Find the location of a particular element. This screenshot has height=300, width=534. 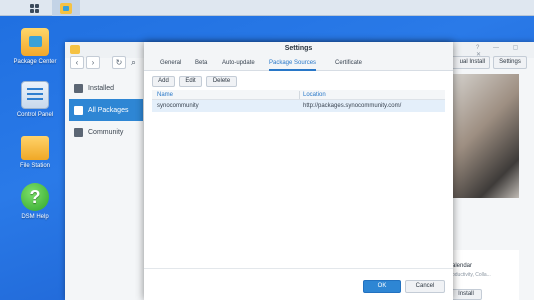

cell-name: synocommunity is located at coordinates (178, 106).